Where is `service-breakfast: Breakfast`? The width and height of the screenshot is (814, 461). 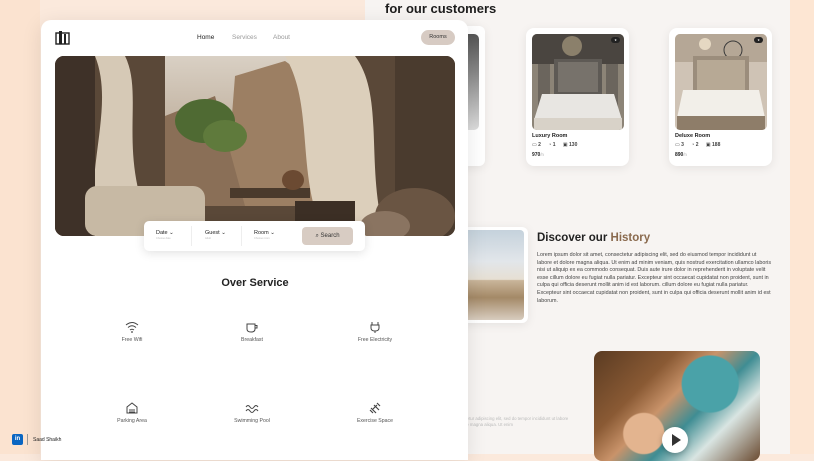
service-breakfast: Breakfast is located at coordinates (252, 332).